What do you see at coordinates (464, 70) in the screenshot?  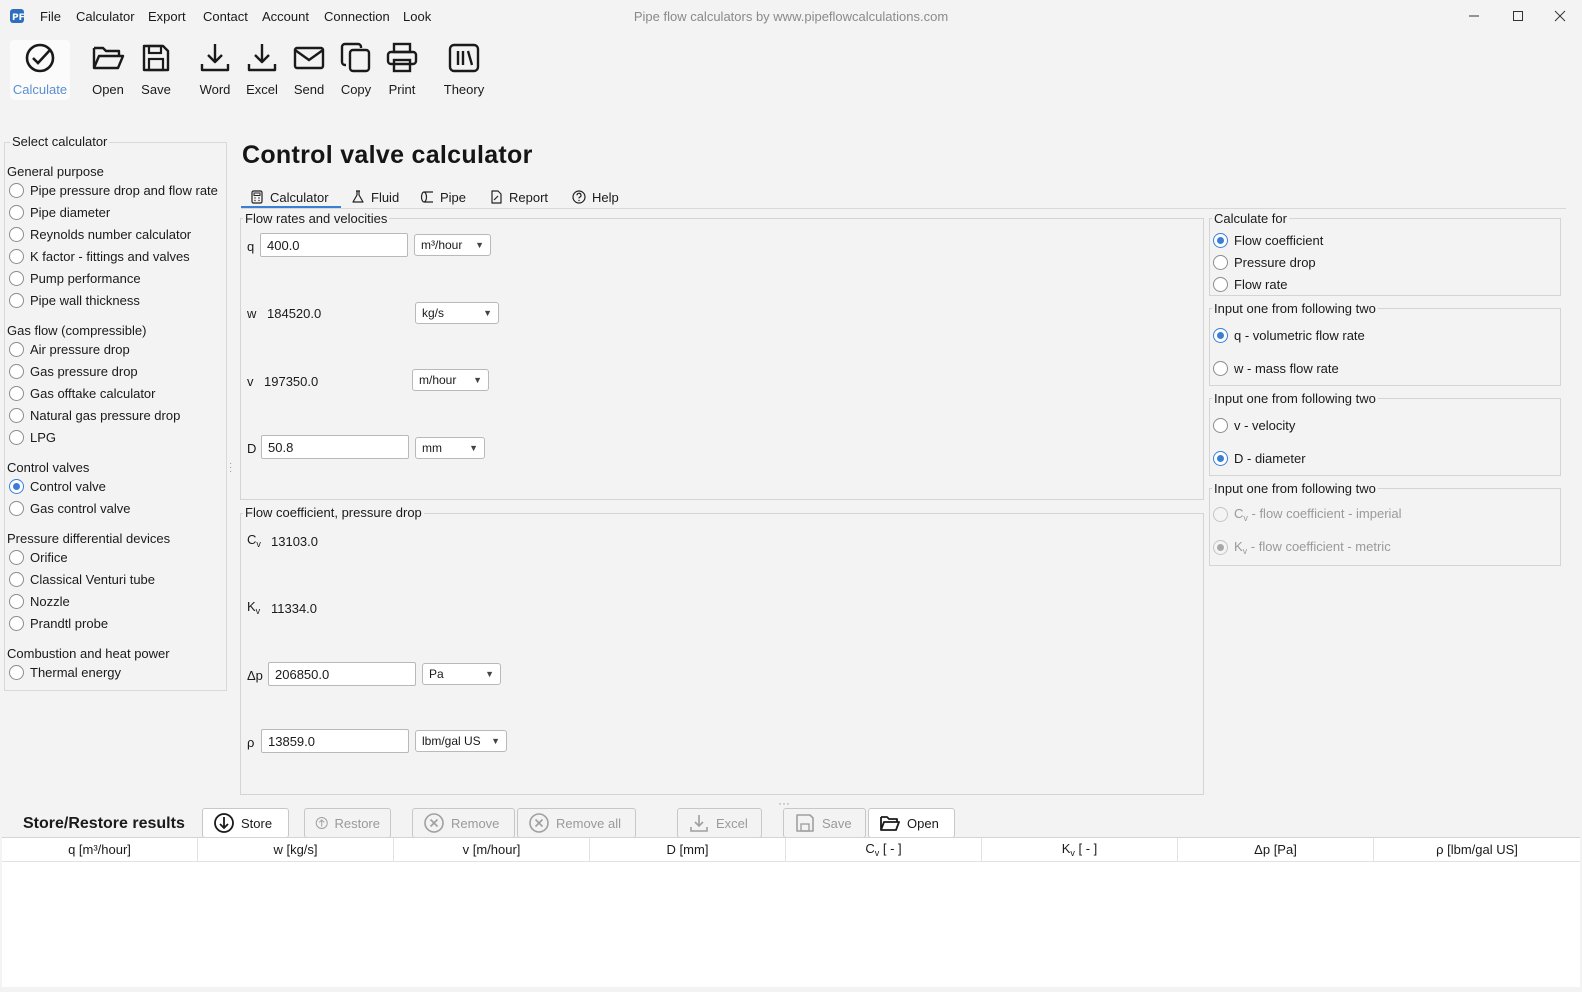 I see `theory-button: Theory` at bounding box center [464, 70].